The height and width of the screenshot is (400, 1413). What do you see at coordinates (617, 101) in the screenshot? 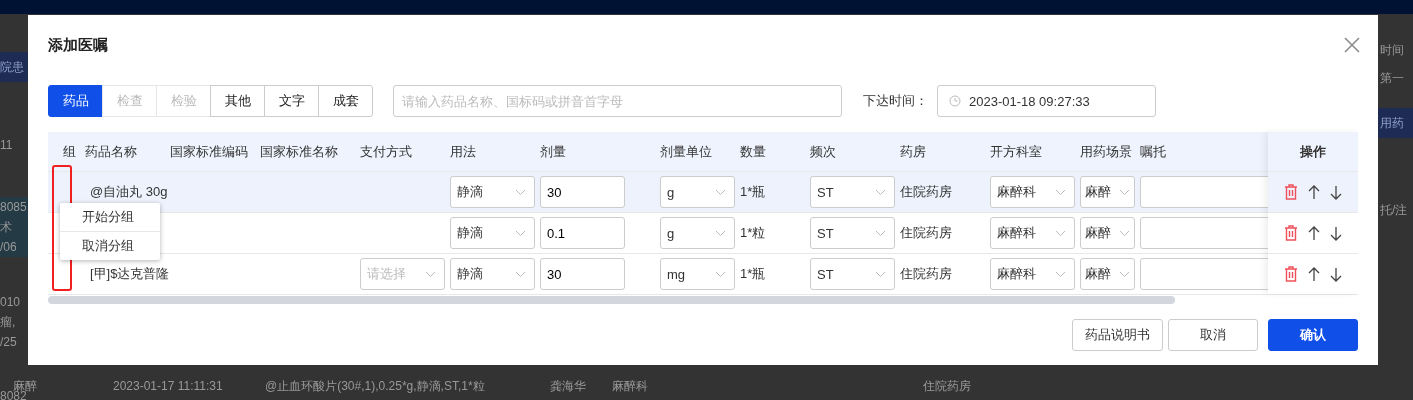
I see `search-field: 请输入药品名称、国标码或拼音首字母` at bounding box center [617, 101].